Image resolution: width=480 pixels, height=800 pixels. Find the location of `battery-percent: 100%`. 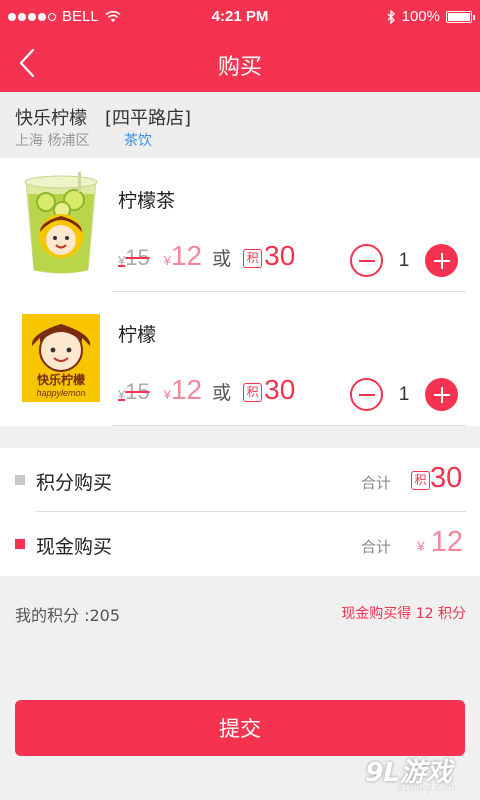

battery-percent: 100% is located at coordinates (420, 16).